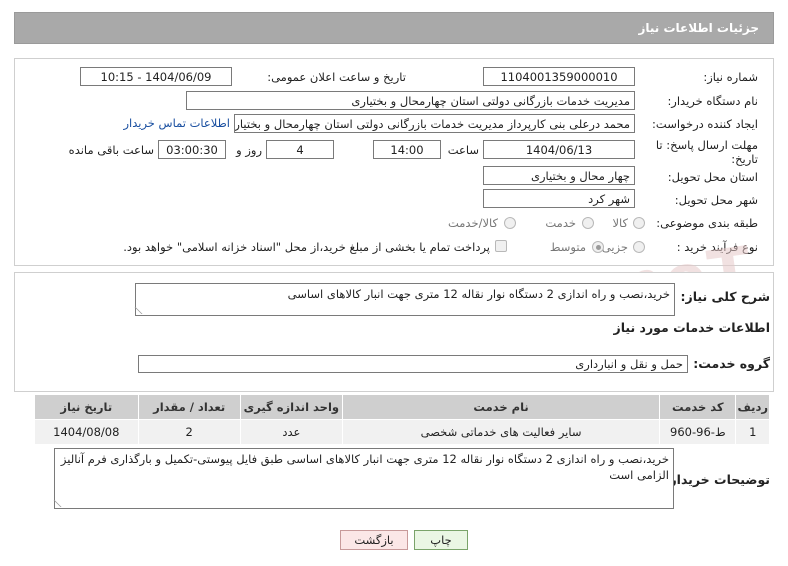 The height and width of the screenshot is (566, 788). Describe the element at coordinates (692, 327) in the screenshot. I see `services-section-title: اطلاعات خدمات مورد نیاز` at that location.